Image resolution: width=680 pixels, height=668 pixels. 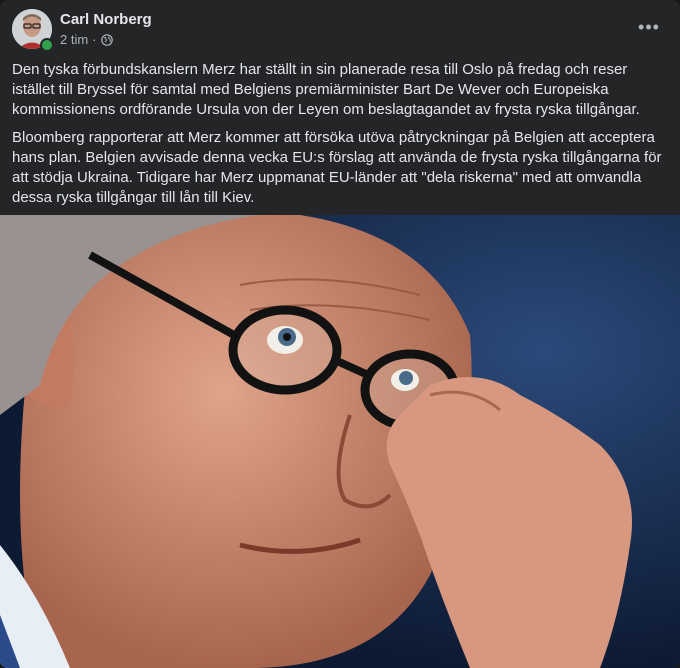 What do you see at coordinates (649, 27) in the screenshot?
I see `more-options-icon: •••` at bounding box center [649, 27].